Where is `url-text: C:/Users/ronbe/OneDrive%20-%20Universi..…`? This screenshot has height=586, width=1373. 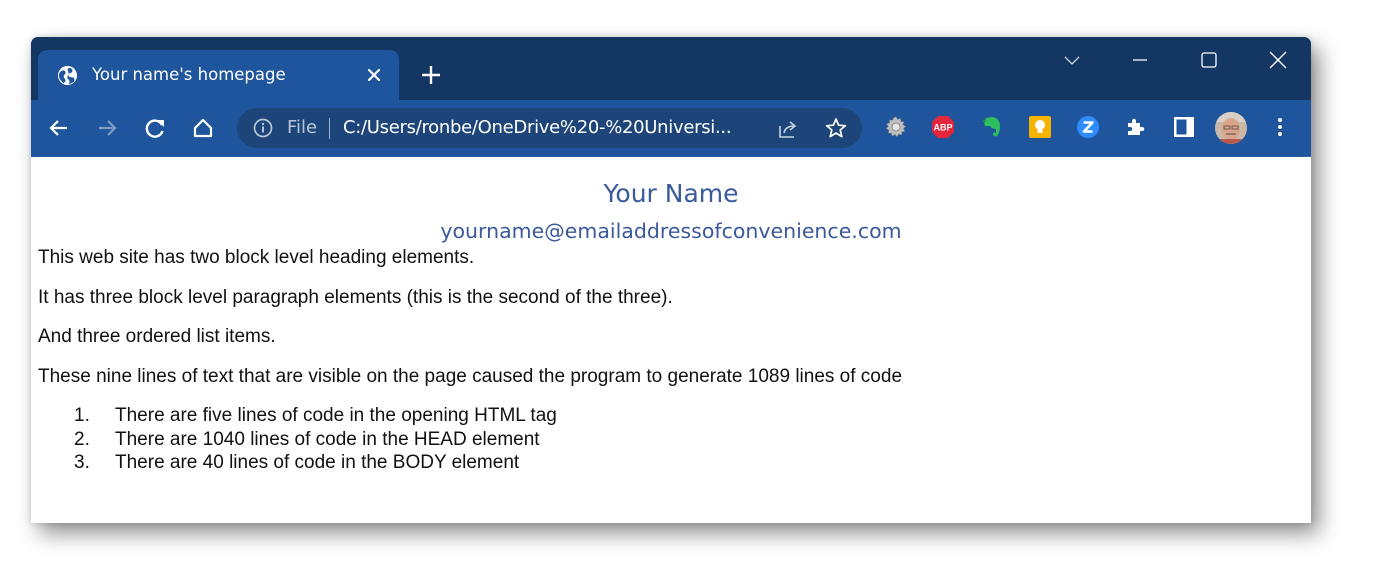 url-text: C:/Users/ronbe/OneDrive%20-%20Universi..… is located at coordinates (537, 127).